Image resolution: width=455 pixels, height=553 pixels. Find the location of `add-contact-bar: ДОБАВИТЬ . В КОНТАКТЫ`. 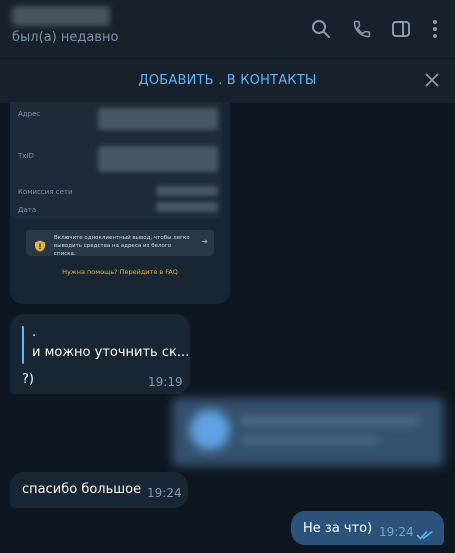

add-contact-bar: ДОБАВИТЬ . В КОНТАКТЫ is located at coordinates (227, 80).